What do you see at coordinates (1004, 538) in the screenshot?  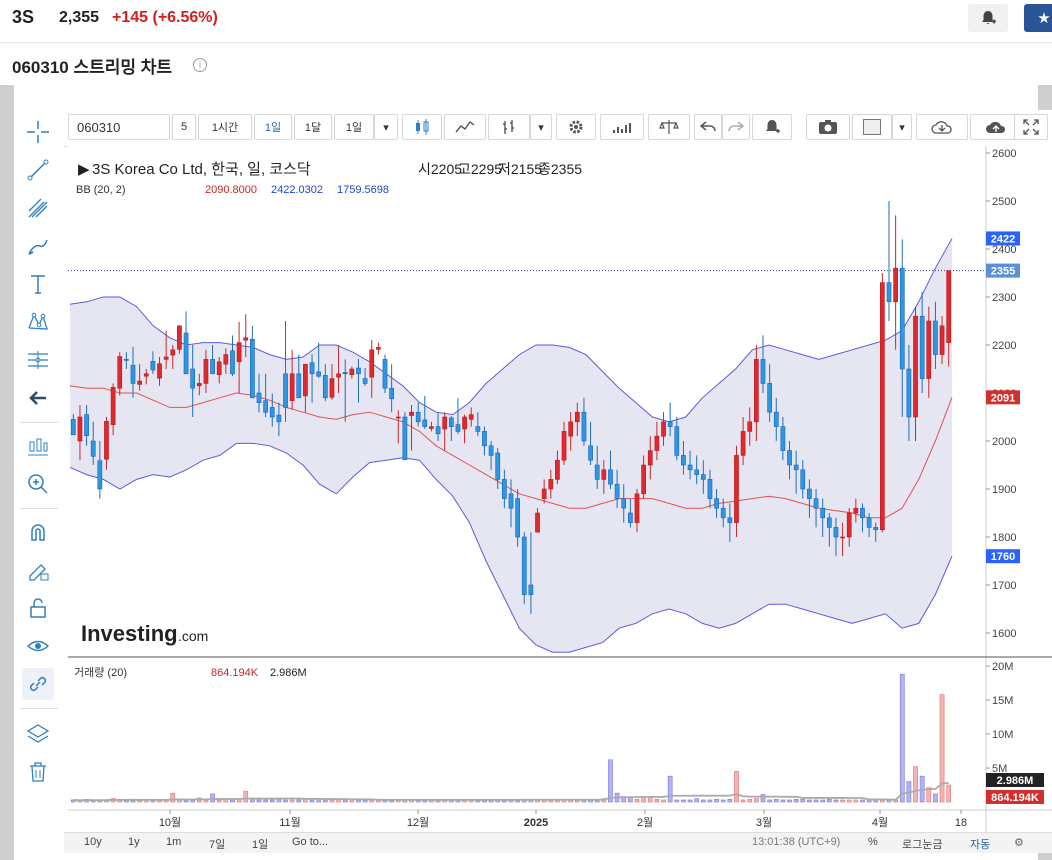 I see `price-tick-label: 1800` at bounding box center [1004, 538].